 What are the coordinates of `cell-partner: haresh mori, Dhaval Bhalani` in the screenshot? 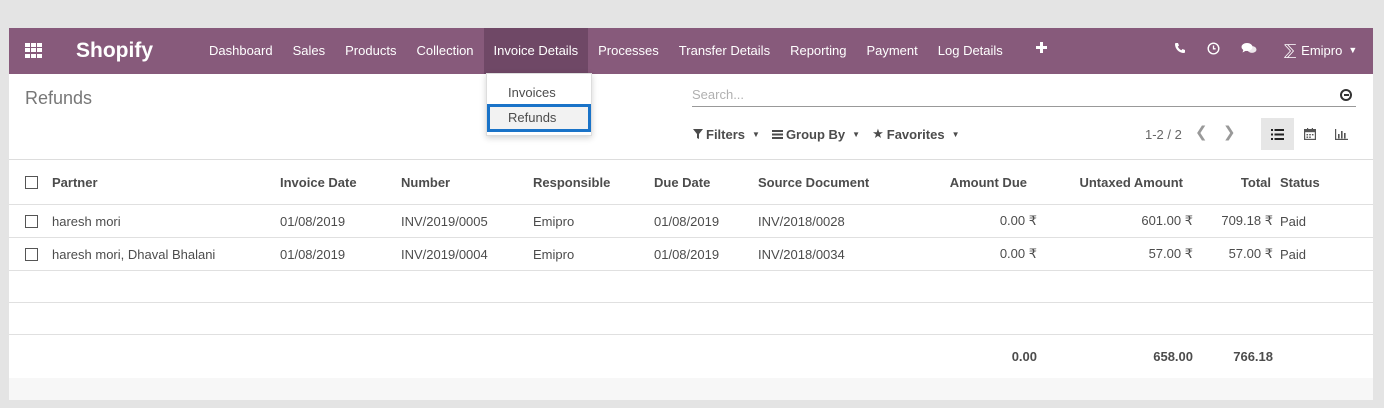 It's located at (134, 254).